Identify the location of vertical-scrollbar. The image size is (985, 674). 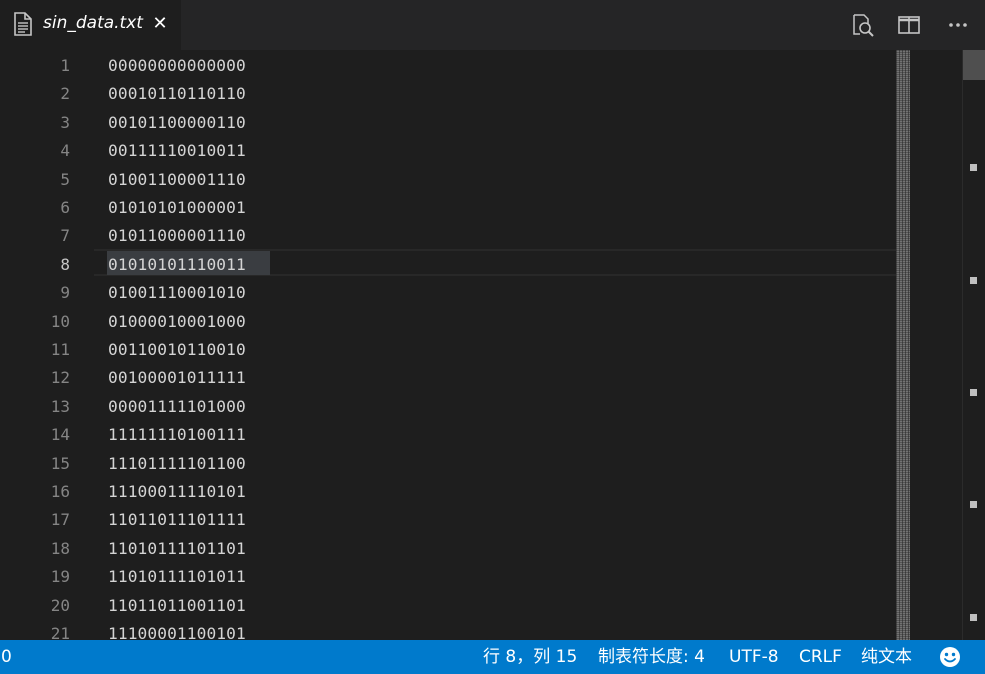
(973, 345).